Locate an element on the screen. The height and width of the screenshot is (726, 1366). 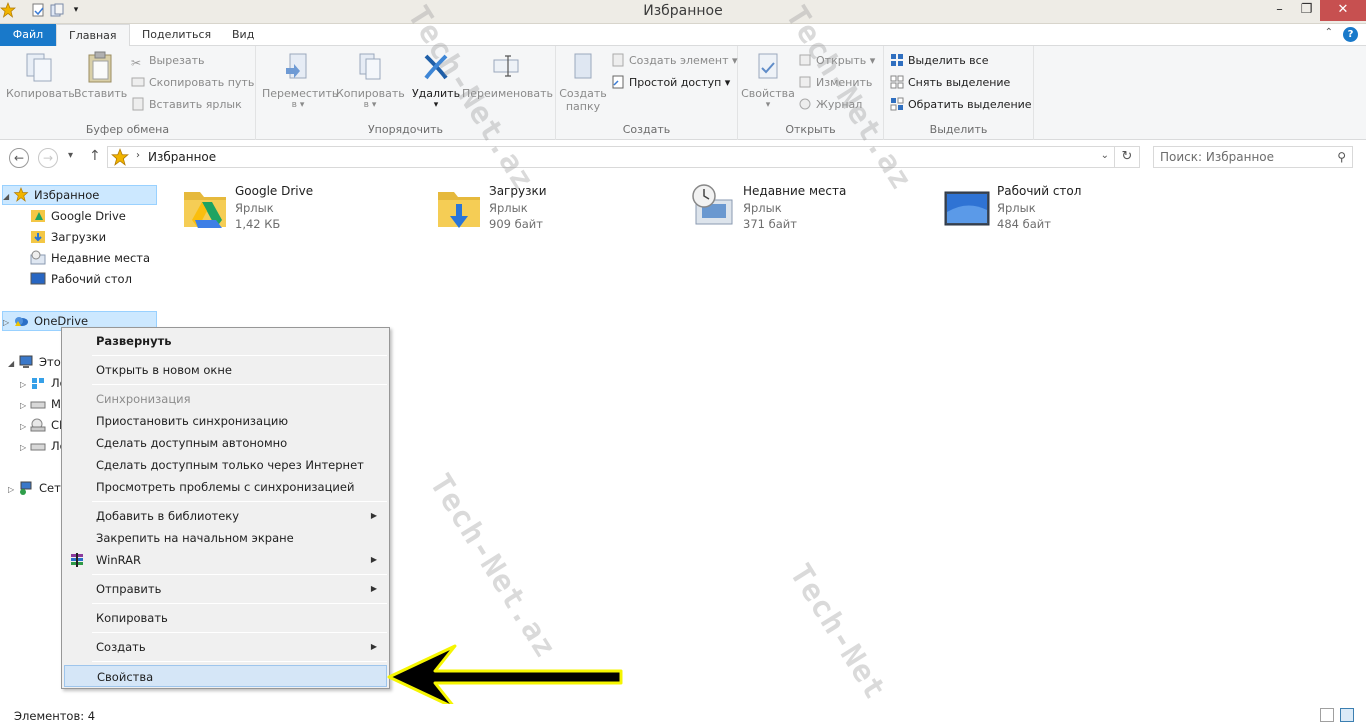
forward-button: → is located at coordinates (48, 158).